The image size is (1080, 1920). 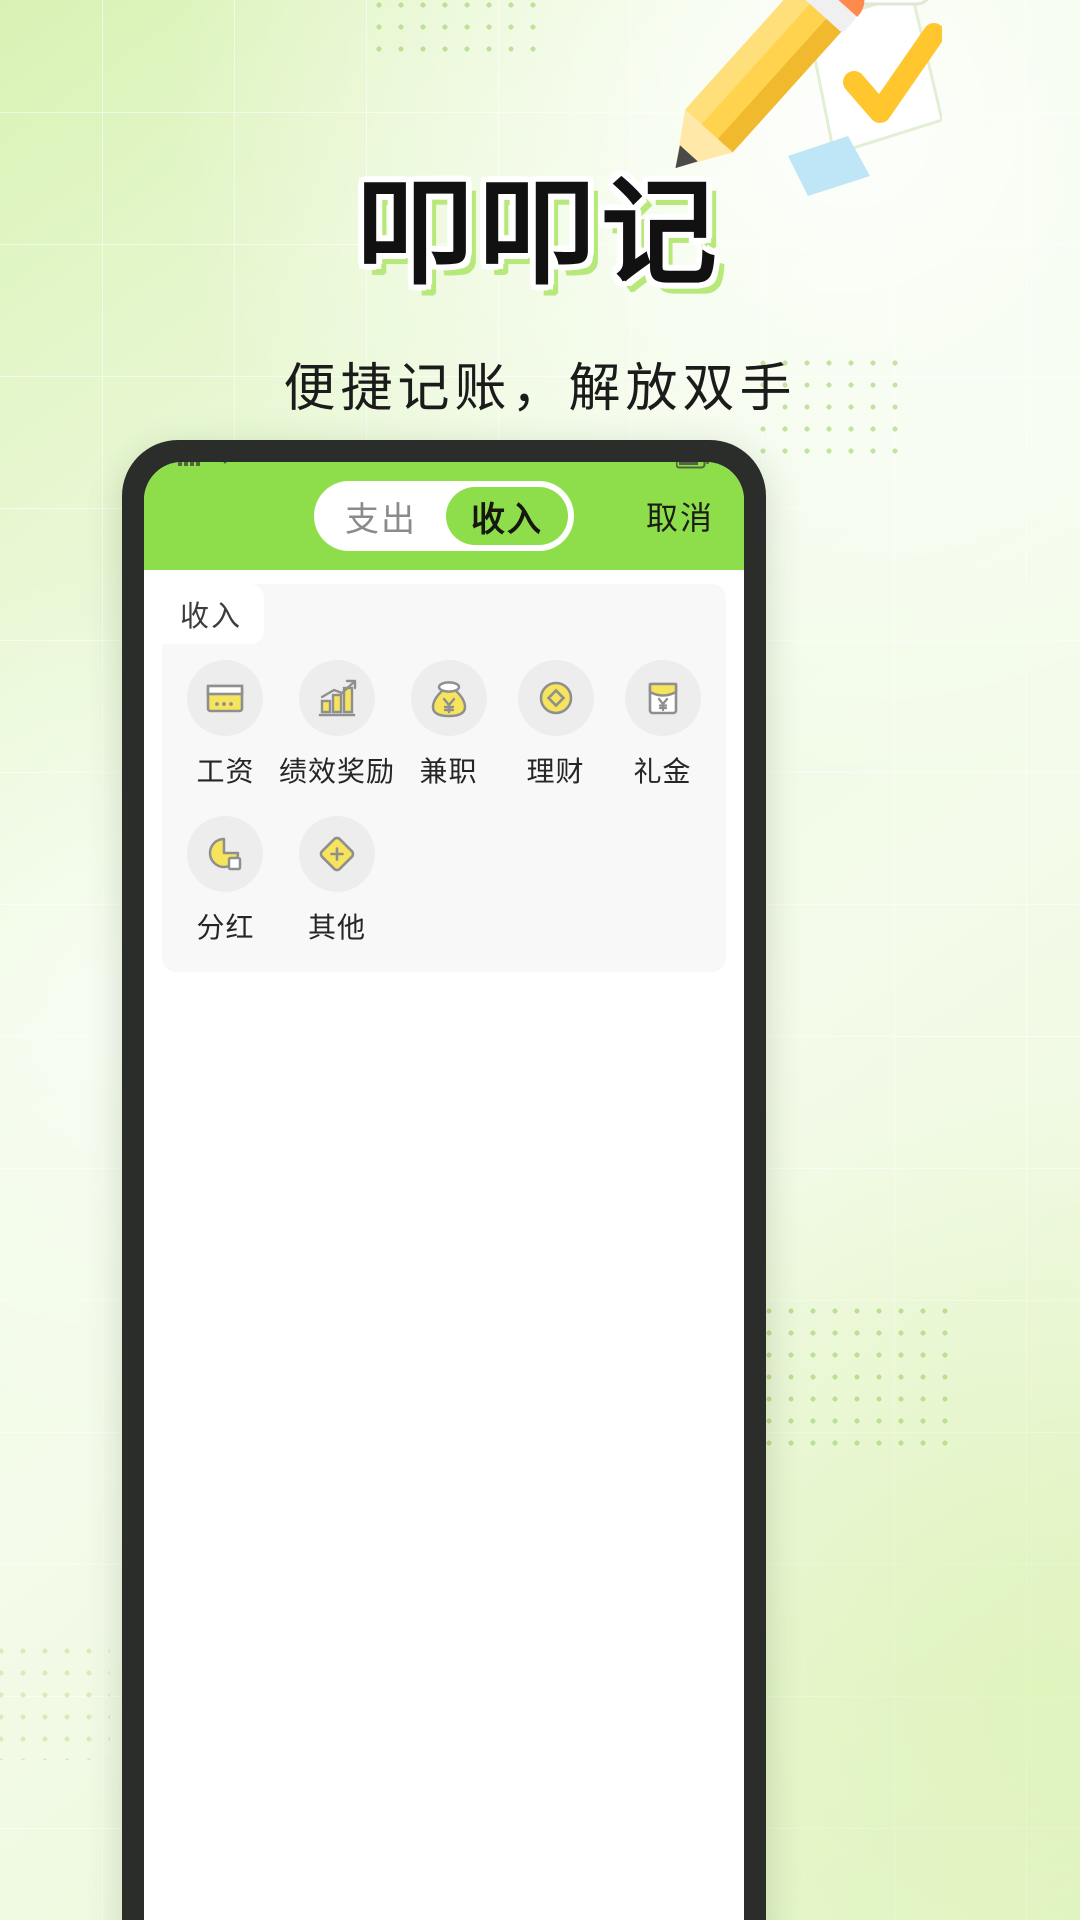 What do you see at coordinates (225, 771) in the screenshot?
I see `category-label: 工资` at bounding box center [225, 771].